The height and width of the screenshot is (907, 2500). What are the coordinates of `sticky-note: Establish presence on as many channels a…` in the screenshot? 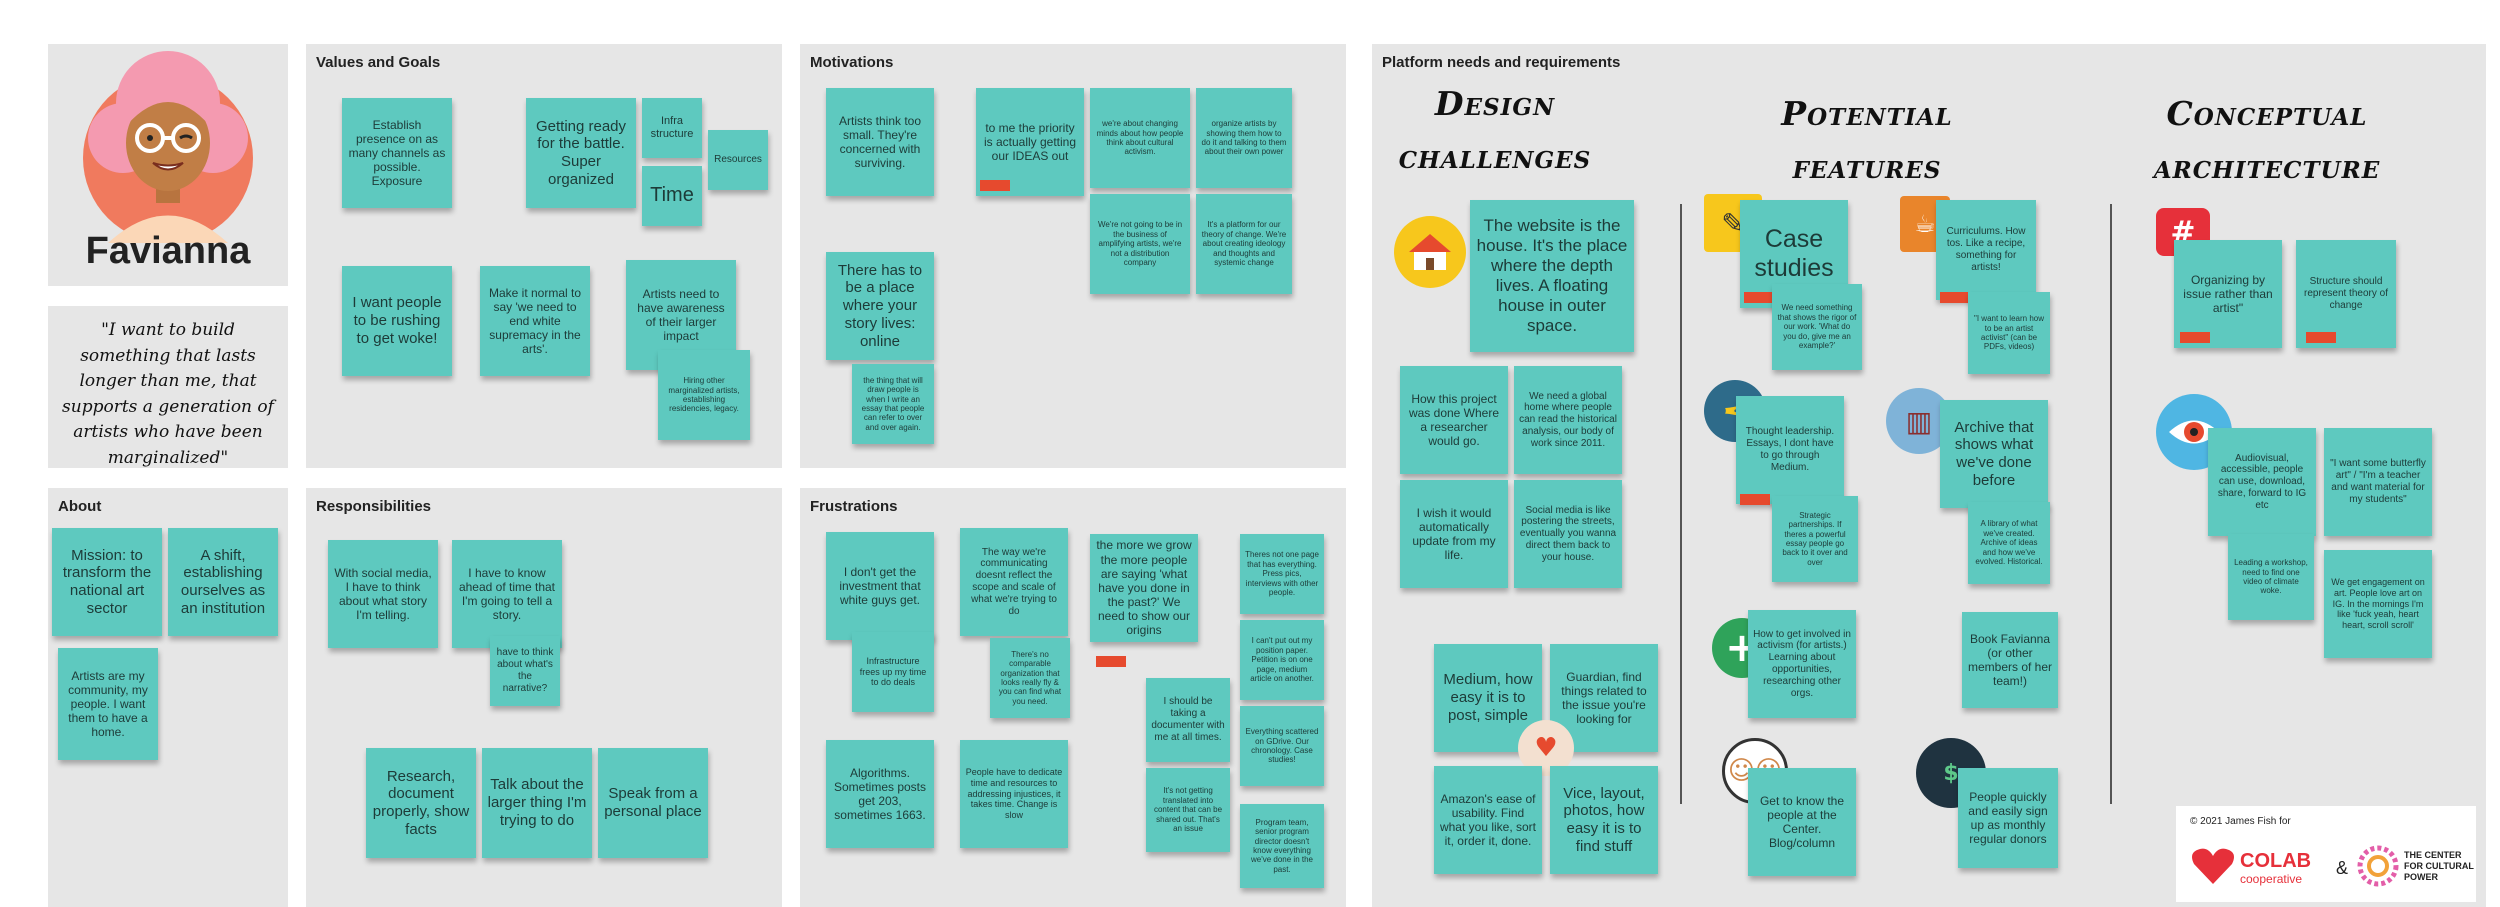 It's located at (397, 153).